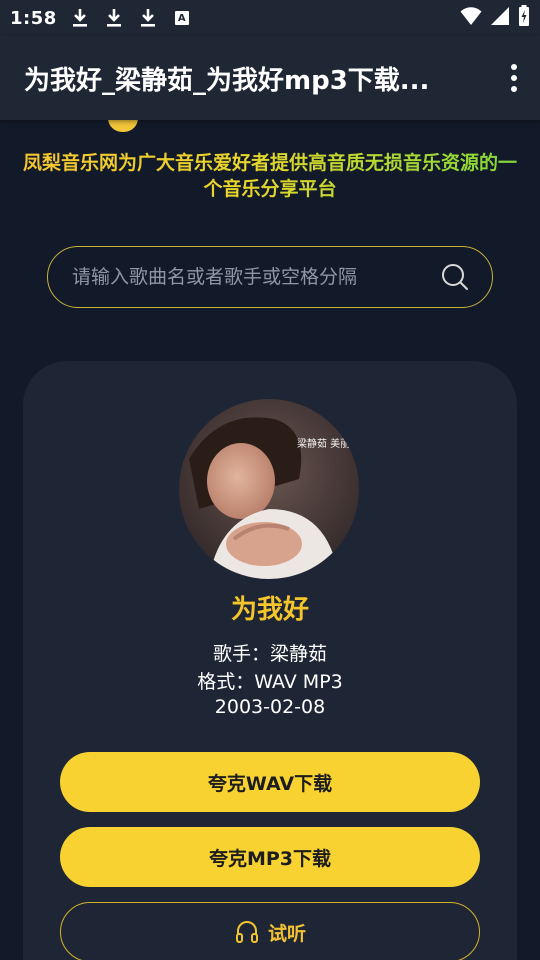  What do you see at coordinates (286, 933) in the screenshot?
I see `listen-label: 试听` at bounding box center [286, 933].